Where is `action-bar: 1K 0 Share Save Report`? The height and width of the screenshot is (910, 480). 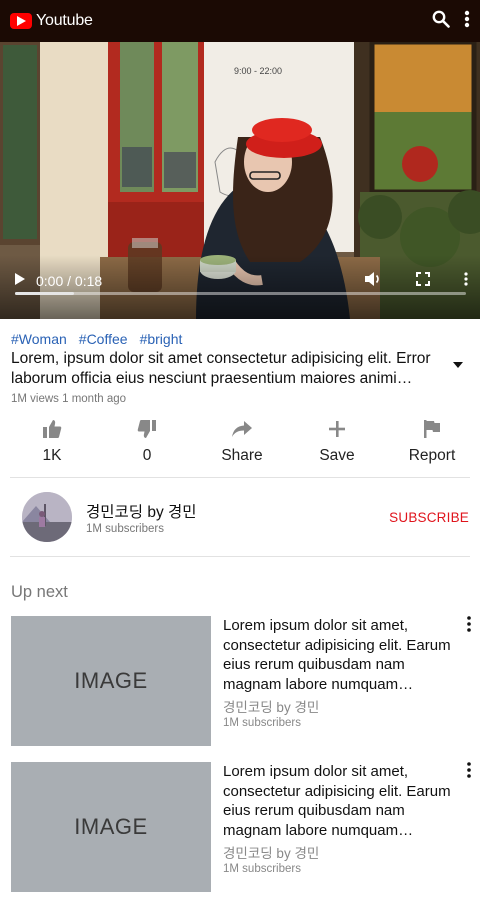 action-bar: 1K 0 Share Save Report is located at coordinates (240, 442).